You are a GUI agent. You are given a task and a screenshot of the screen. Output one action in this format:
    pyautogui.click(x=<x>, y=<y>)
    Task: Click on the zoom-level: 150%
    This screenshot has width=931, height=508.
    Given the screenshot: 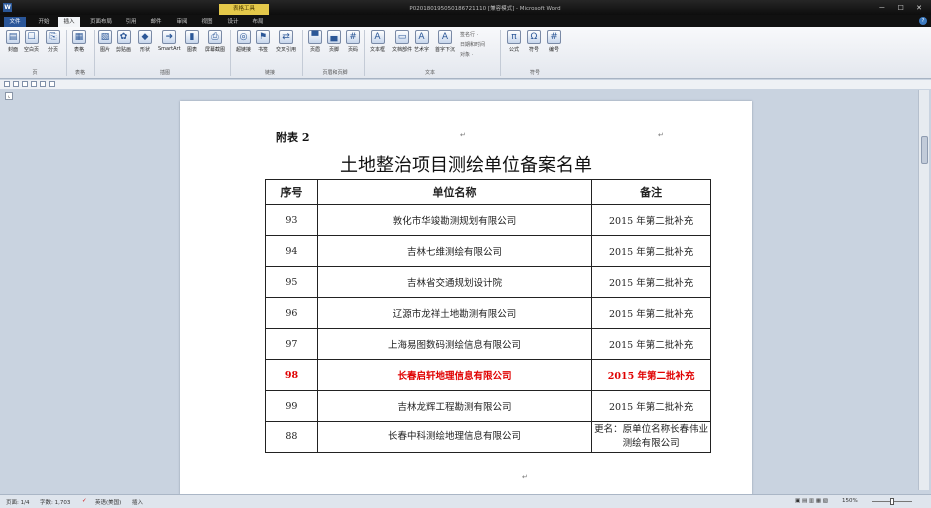 What is the action you would take?
    pyautogui.click(x=850, y=501)
    